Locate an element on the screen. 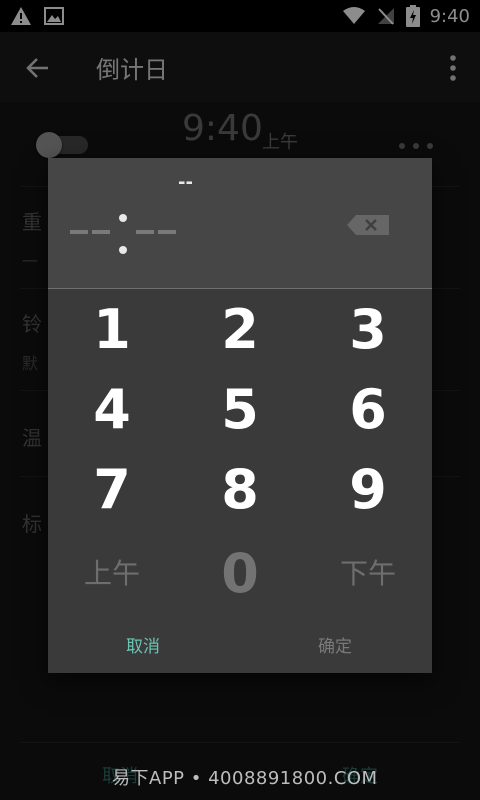  hour-display: -- is located at coordinates (185, 182).